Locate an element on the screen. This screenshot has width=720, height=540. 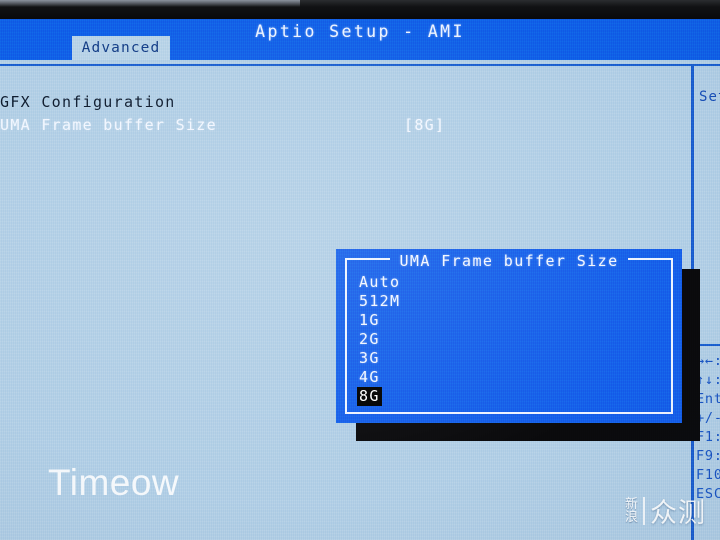
setting-label-uma-frame-buffer-size: UMA Frame buffer Size is located at coordinates (108, 125).